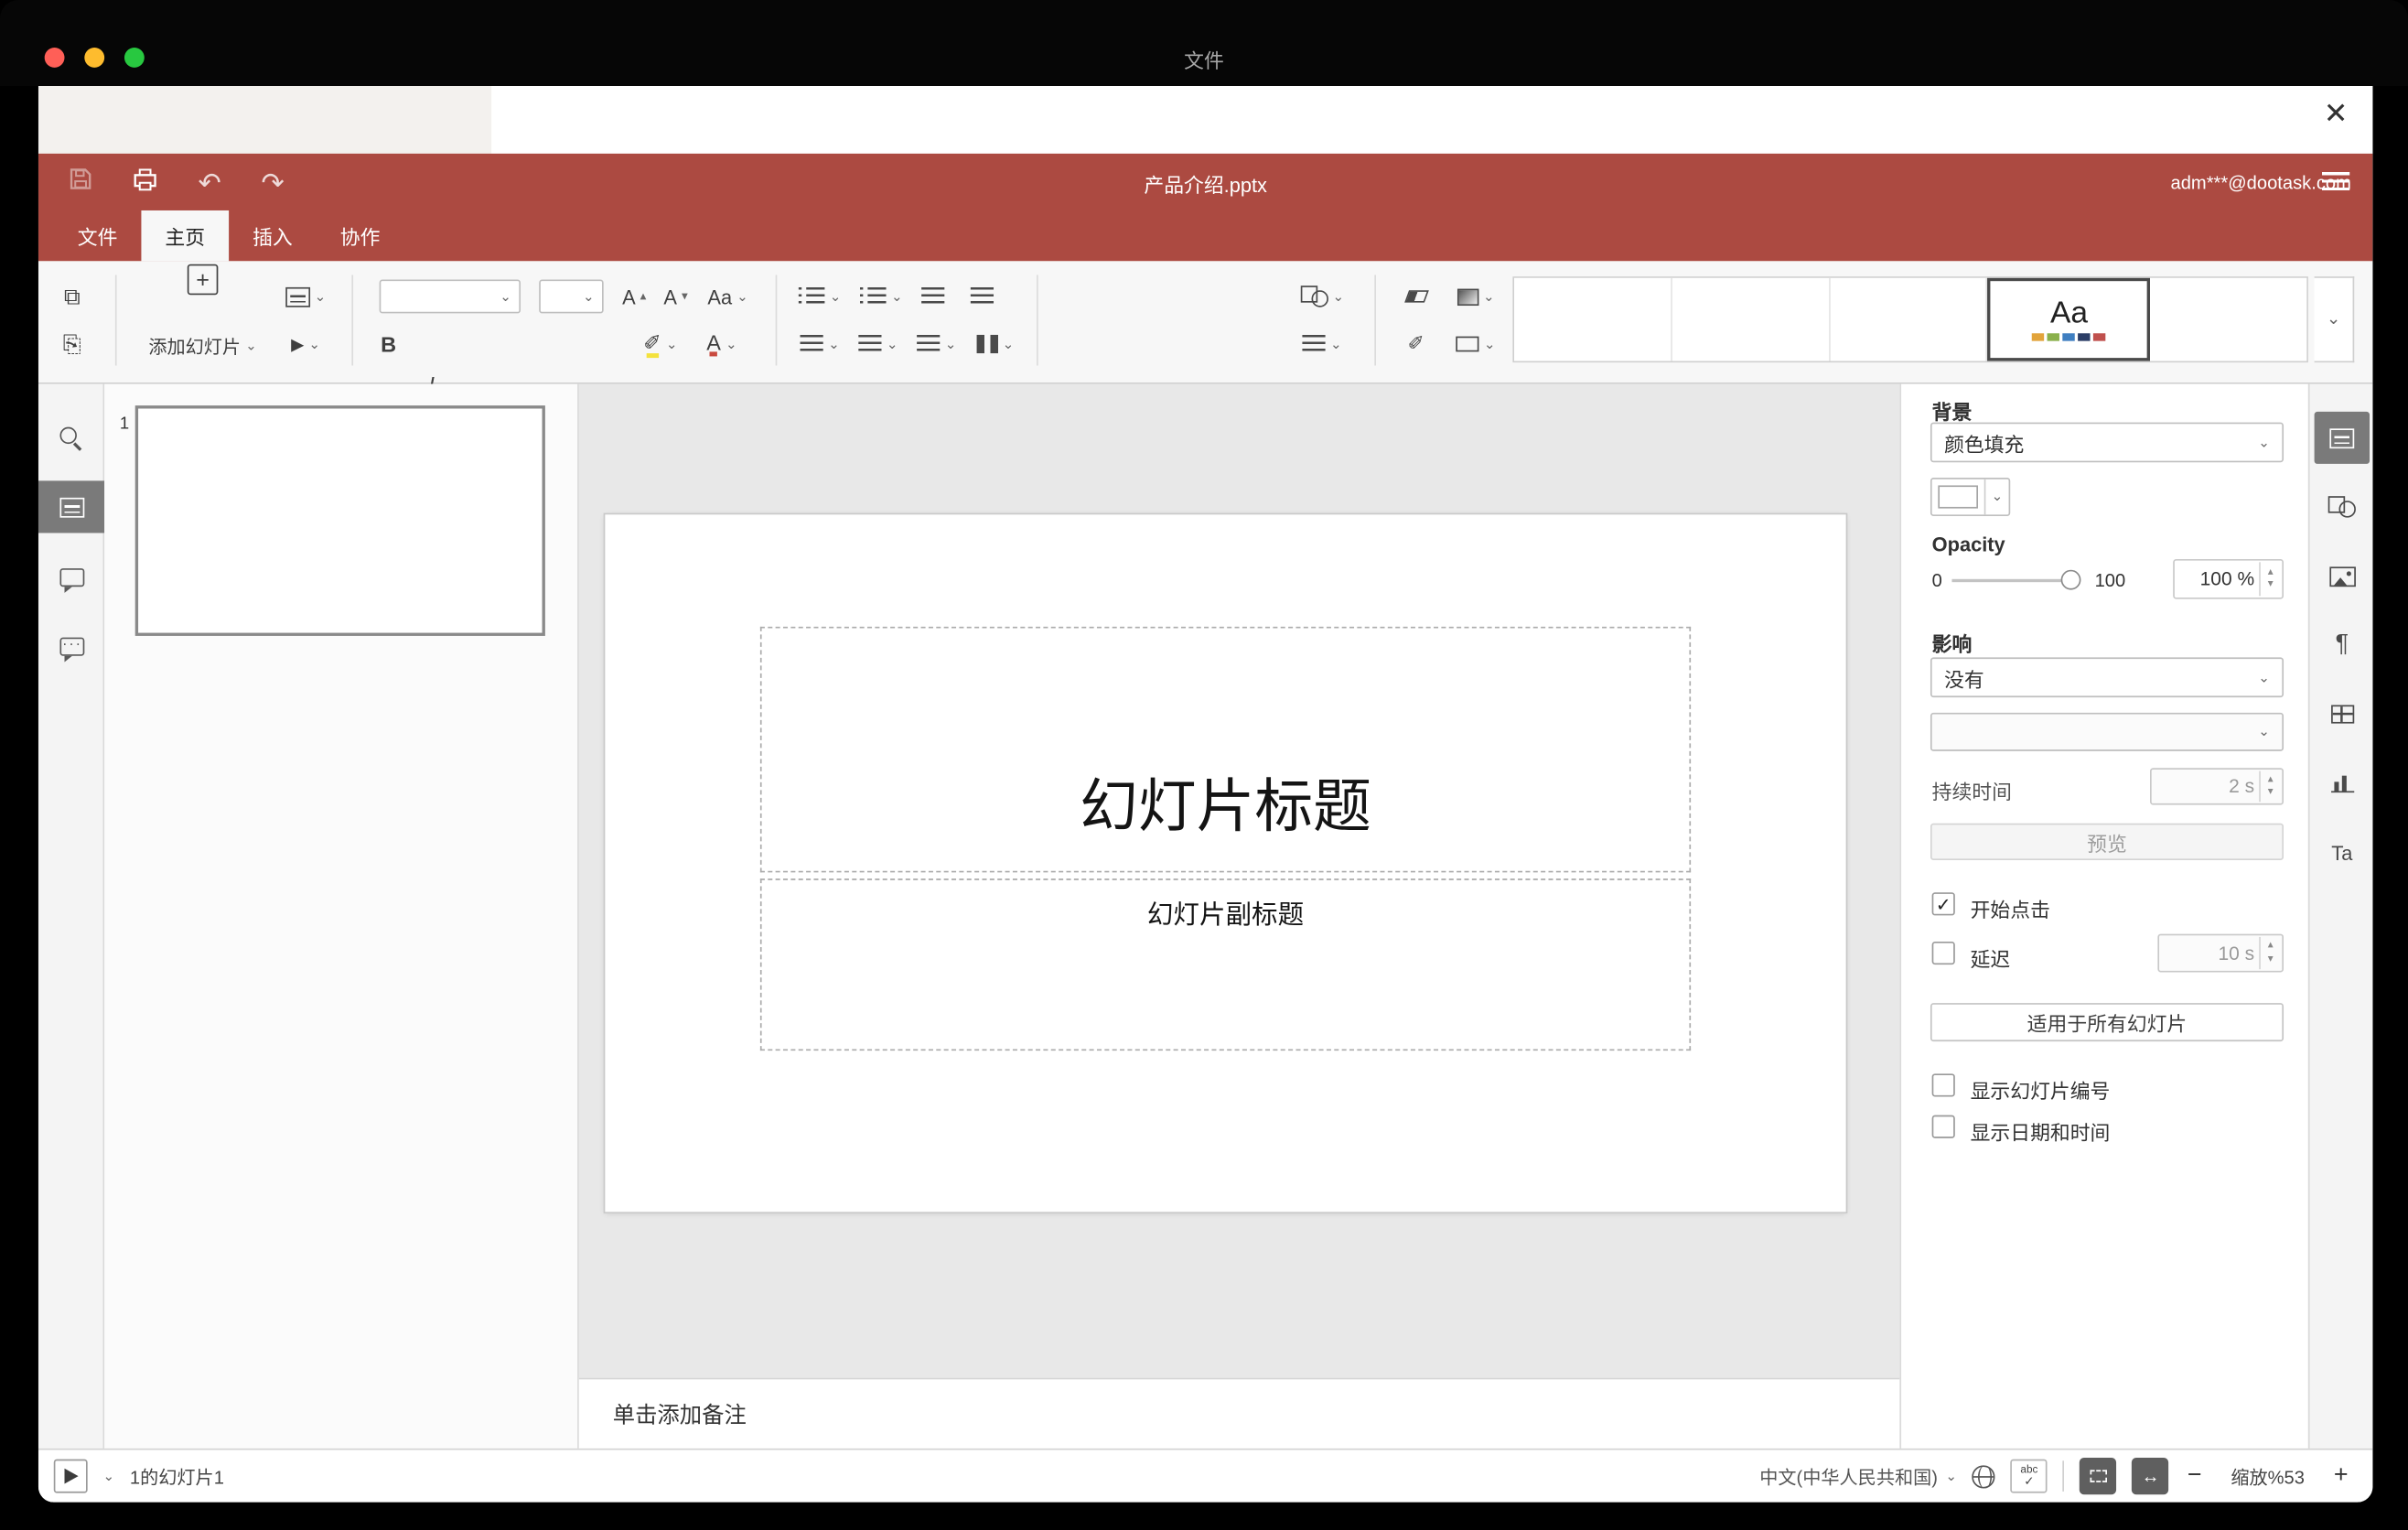 Image resolution: width=2408 pixels, height=1530 pixels. I want to click on chart-settings-button, so click(2342, 784).